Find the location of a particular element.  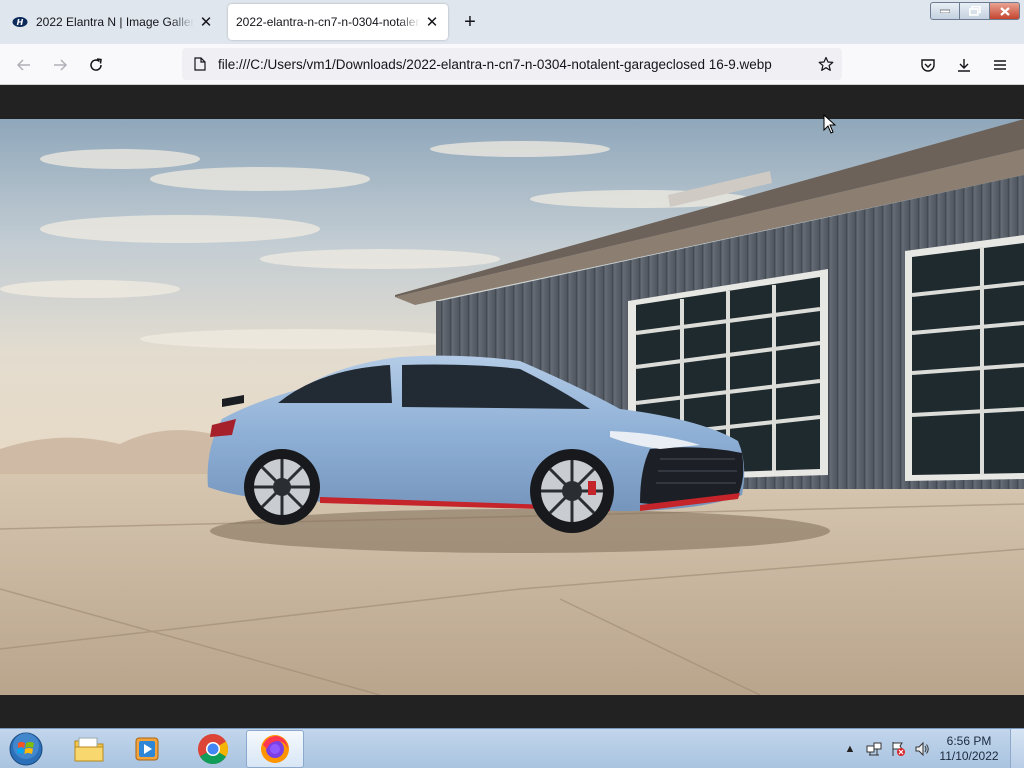

close-window-button is located at coordinates (1005, 11).